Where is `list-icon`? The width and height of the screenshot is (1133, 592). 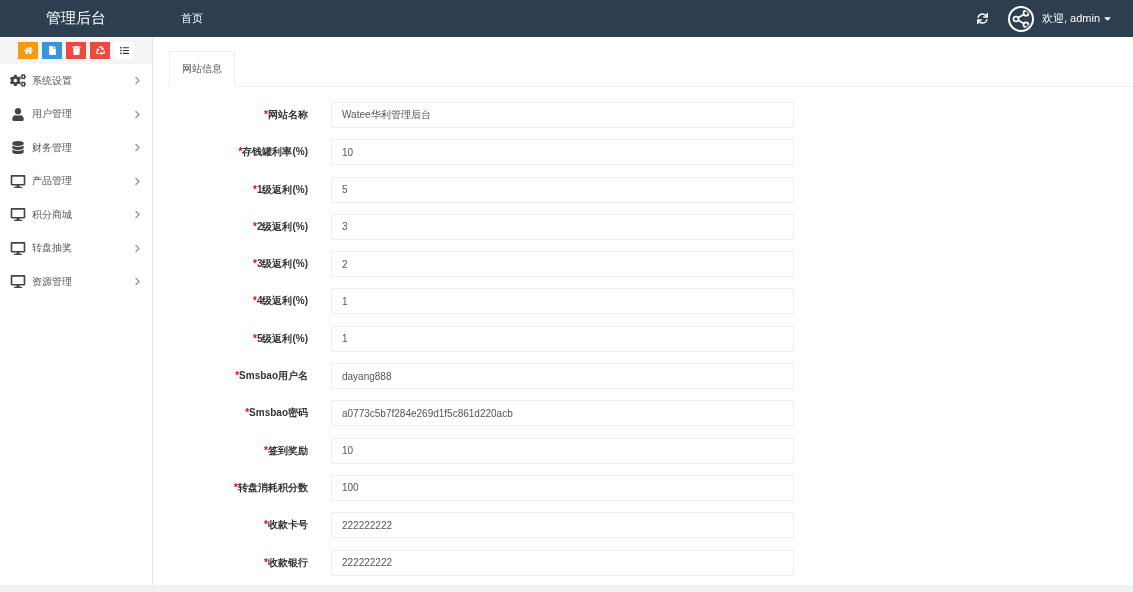
list-icon is located at coordinates (124, 50).